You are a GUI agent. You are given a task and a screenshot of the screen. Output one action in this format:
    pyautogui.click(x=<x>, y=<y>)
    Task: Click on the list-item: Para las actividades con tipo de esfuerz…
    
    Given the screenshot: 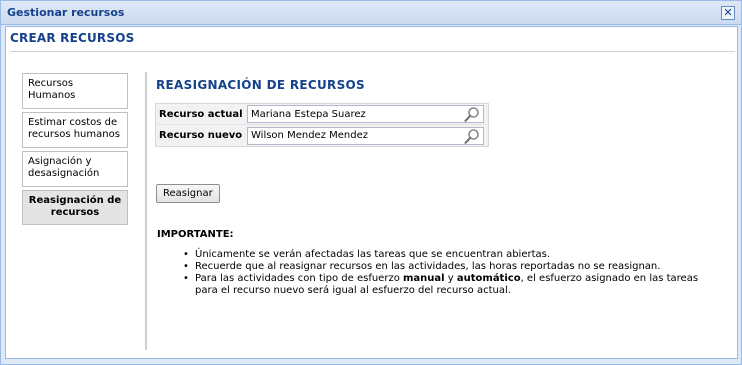 What is the action you would take?
    pyautogui.click(x=453, y=285)
    